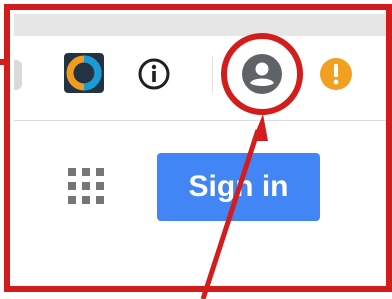 This screenshot has height=299, width=392. What do you see at coordinates (262, 74) in the screenshot?
I see `profile-avatar-icon` at bounding box center [262, 74].